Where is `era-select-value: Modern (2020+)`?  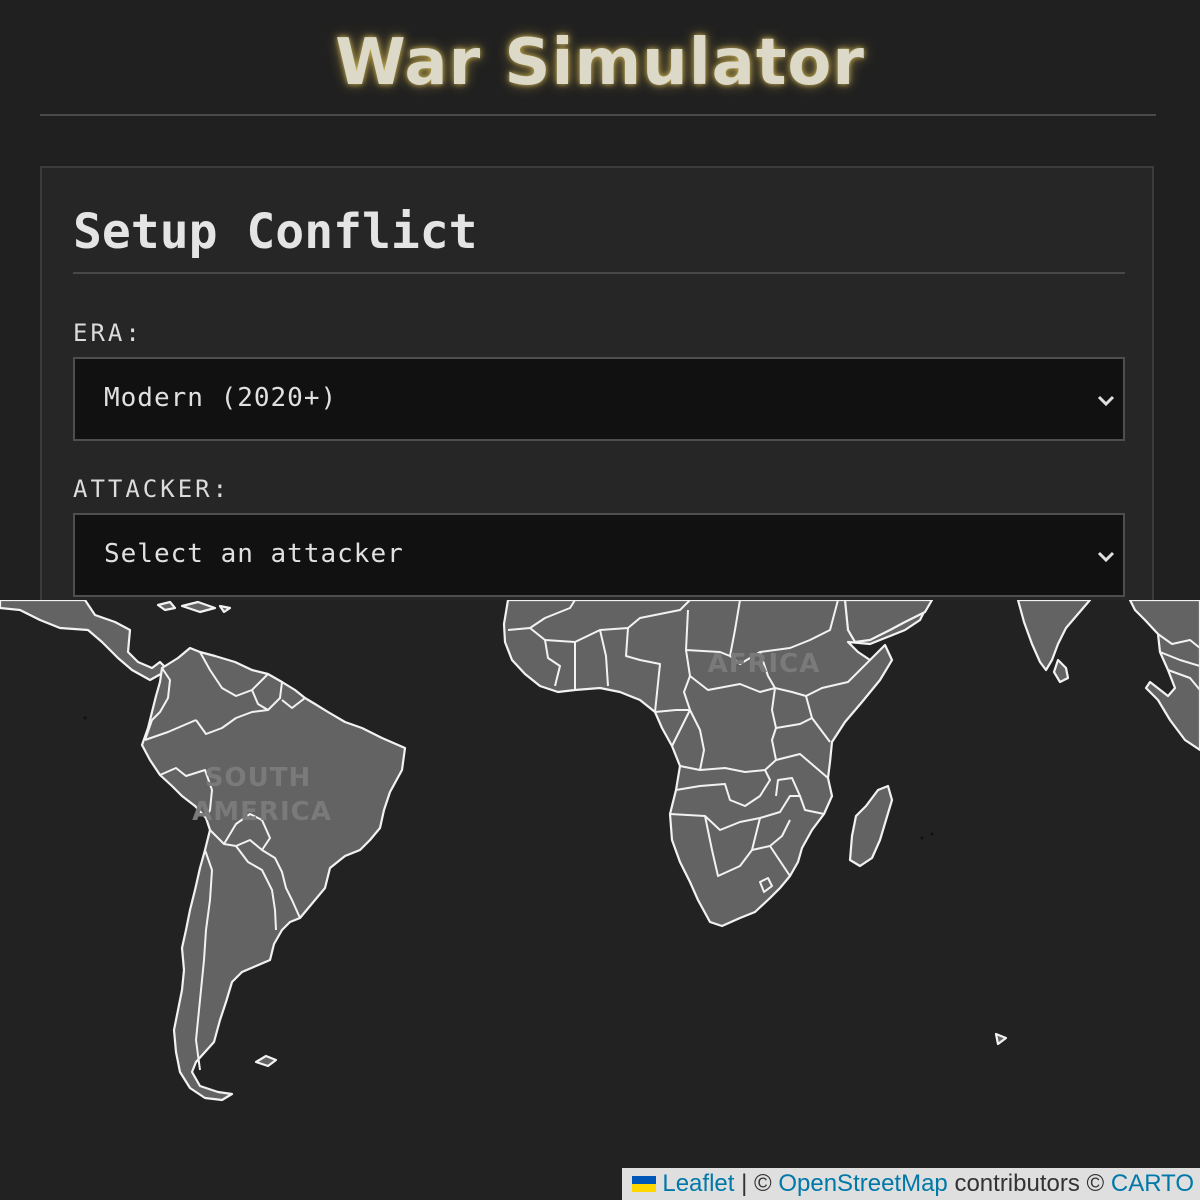 era-select-value: Modern (2020+) is located at coordinates (221, 398).